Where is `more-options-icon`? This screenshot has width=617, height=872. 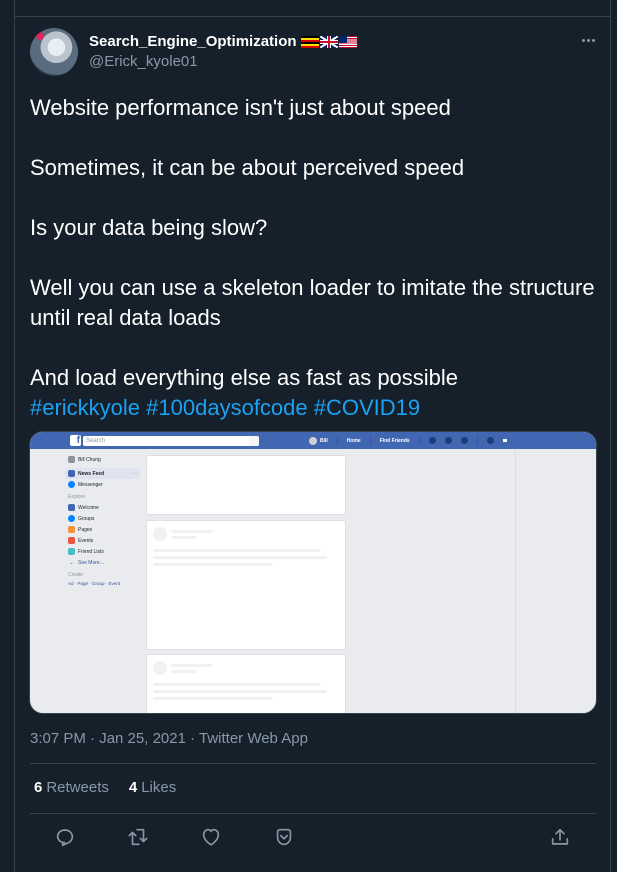
more-options-icon is located at coordinates (588, 40).